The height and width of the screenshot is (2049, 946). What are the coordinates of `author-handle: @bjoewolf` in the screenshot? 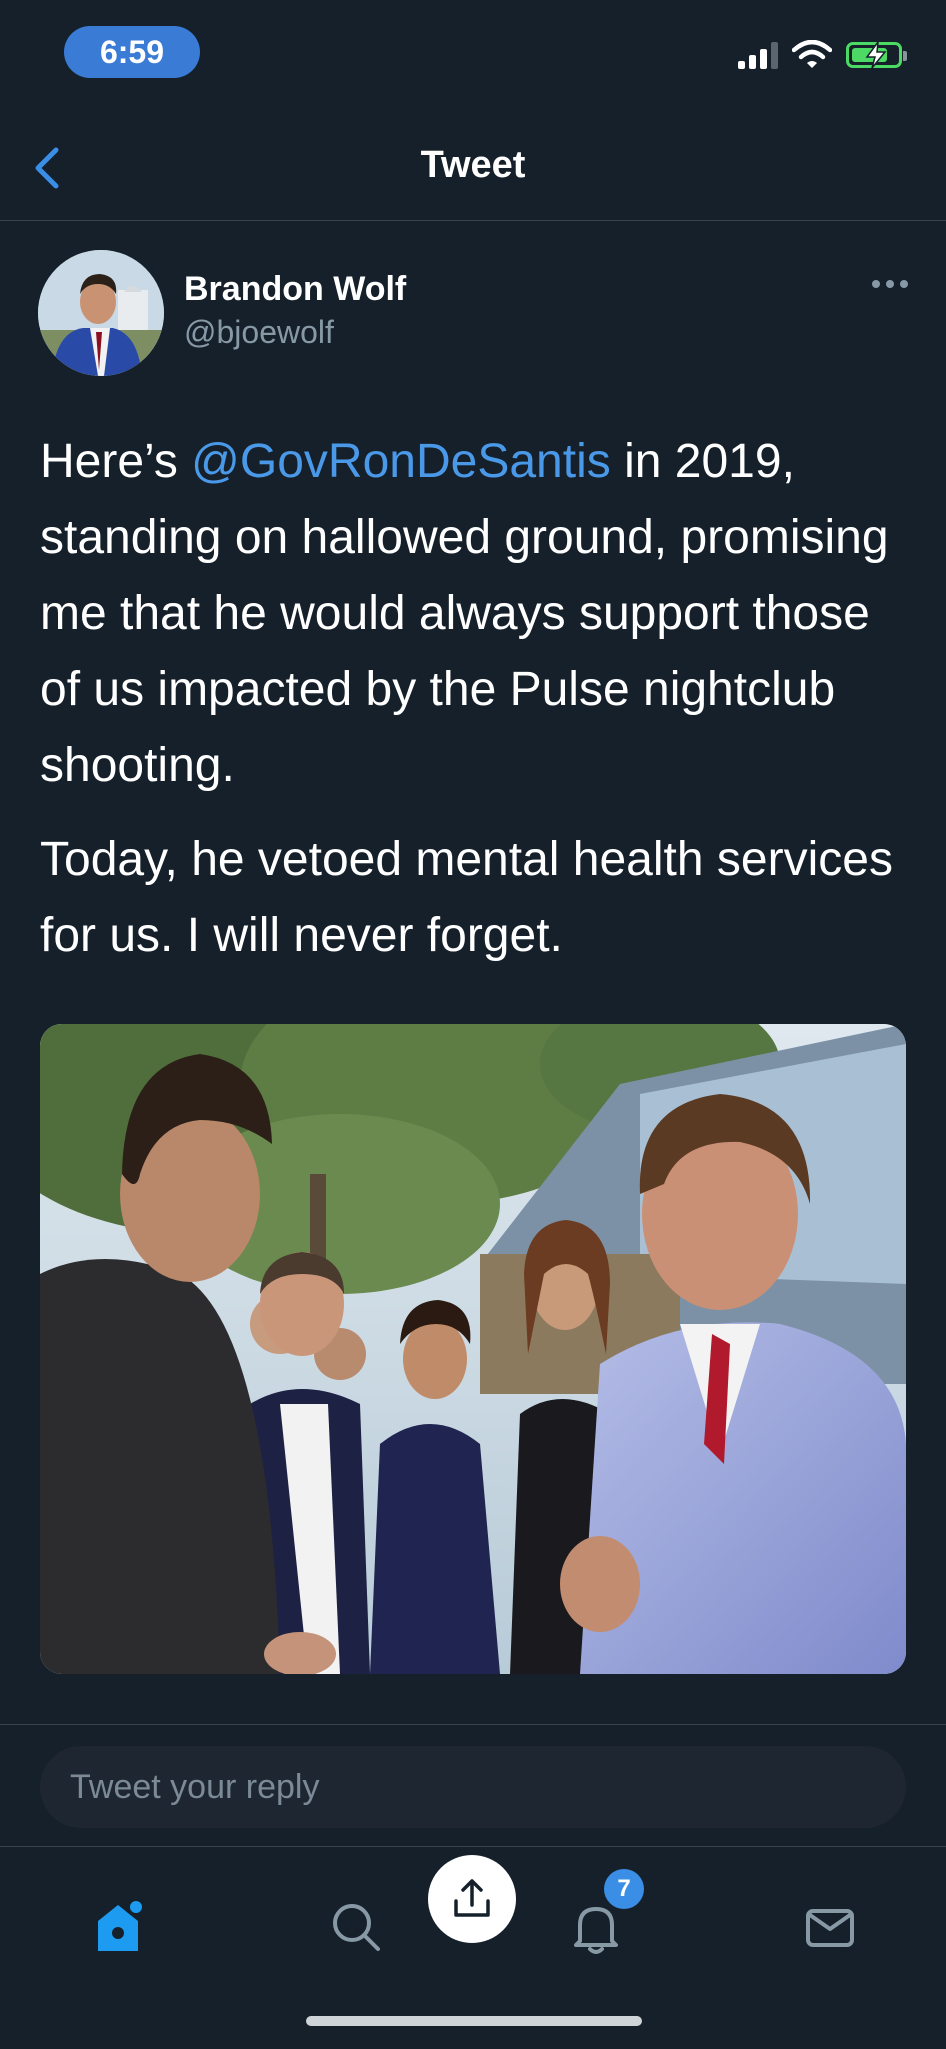 It's located at (259, 332).